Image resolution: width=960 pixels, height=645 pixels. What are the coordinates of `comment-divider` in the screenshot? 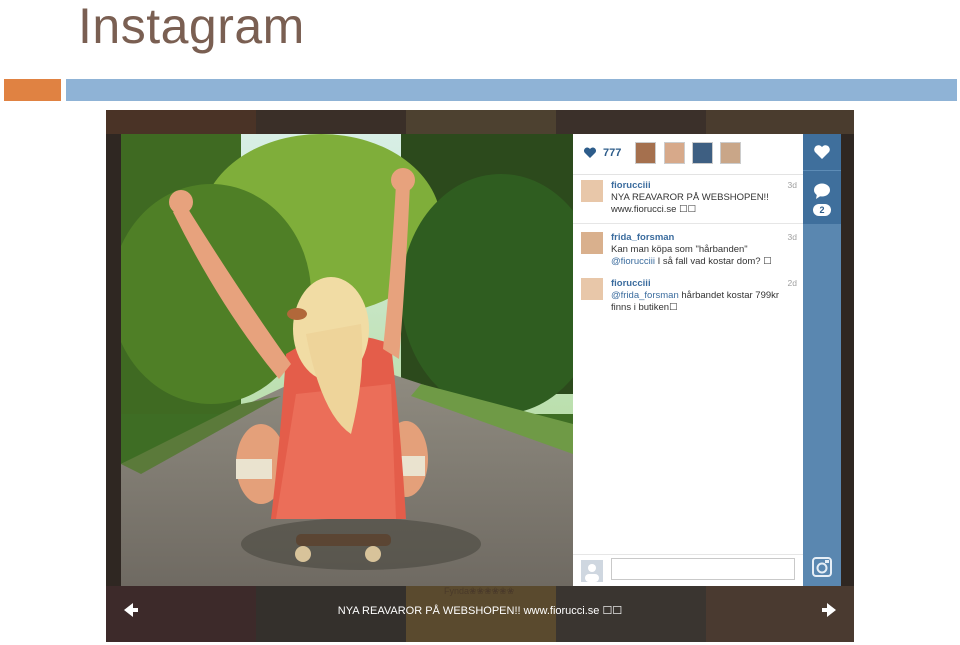 It's located at (688, 223).